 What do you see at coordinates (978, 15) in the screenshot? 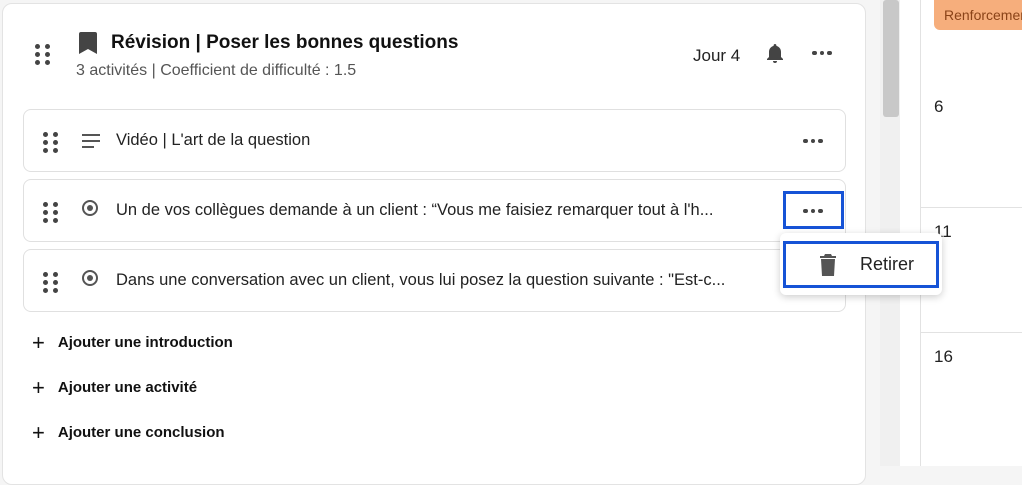
I see `calendar-event-badge: Renforcement` at bounding box center [978, 15].